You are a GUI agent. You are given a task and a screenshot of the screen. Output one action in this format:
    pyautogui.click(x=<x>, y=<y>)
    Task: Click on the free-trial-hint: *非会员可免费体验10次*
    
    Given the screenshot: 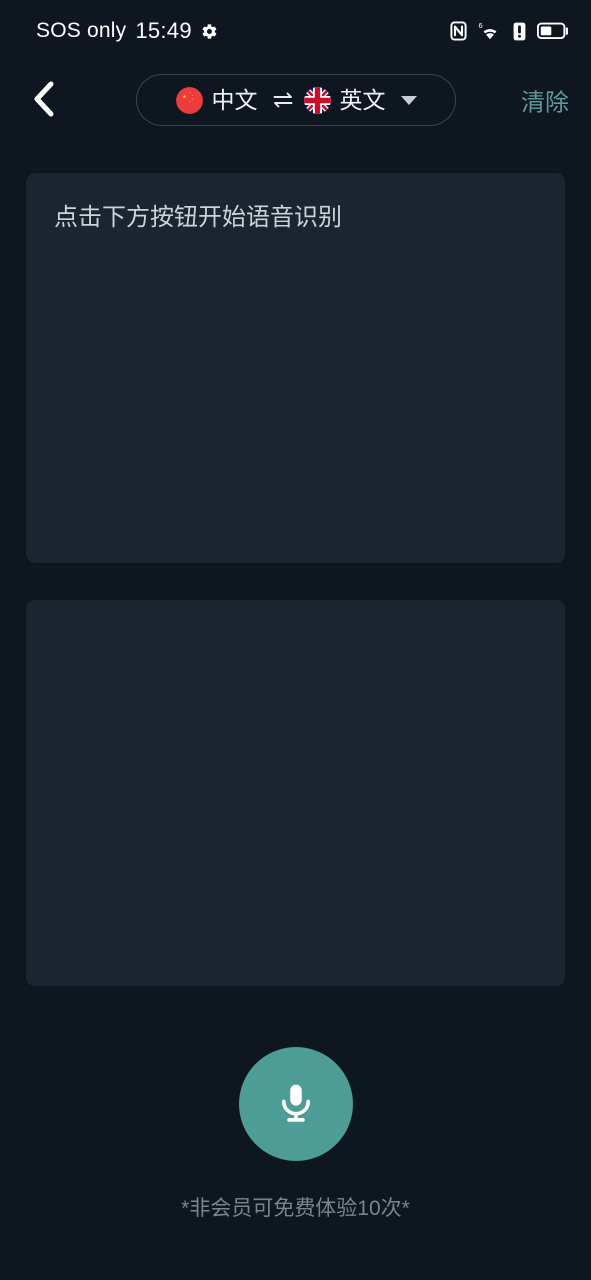 What is the action you would take?
    pyautogui.click(x=295, y=1208)
    